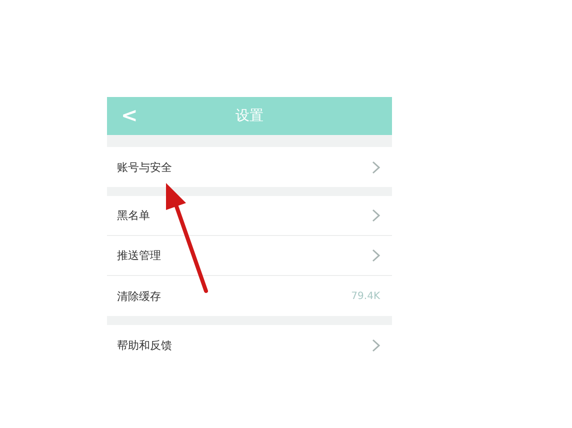 The image size is (572, 428). I want to click on row-label: 清除缓存, so click(139, 296).